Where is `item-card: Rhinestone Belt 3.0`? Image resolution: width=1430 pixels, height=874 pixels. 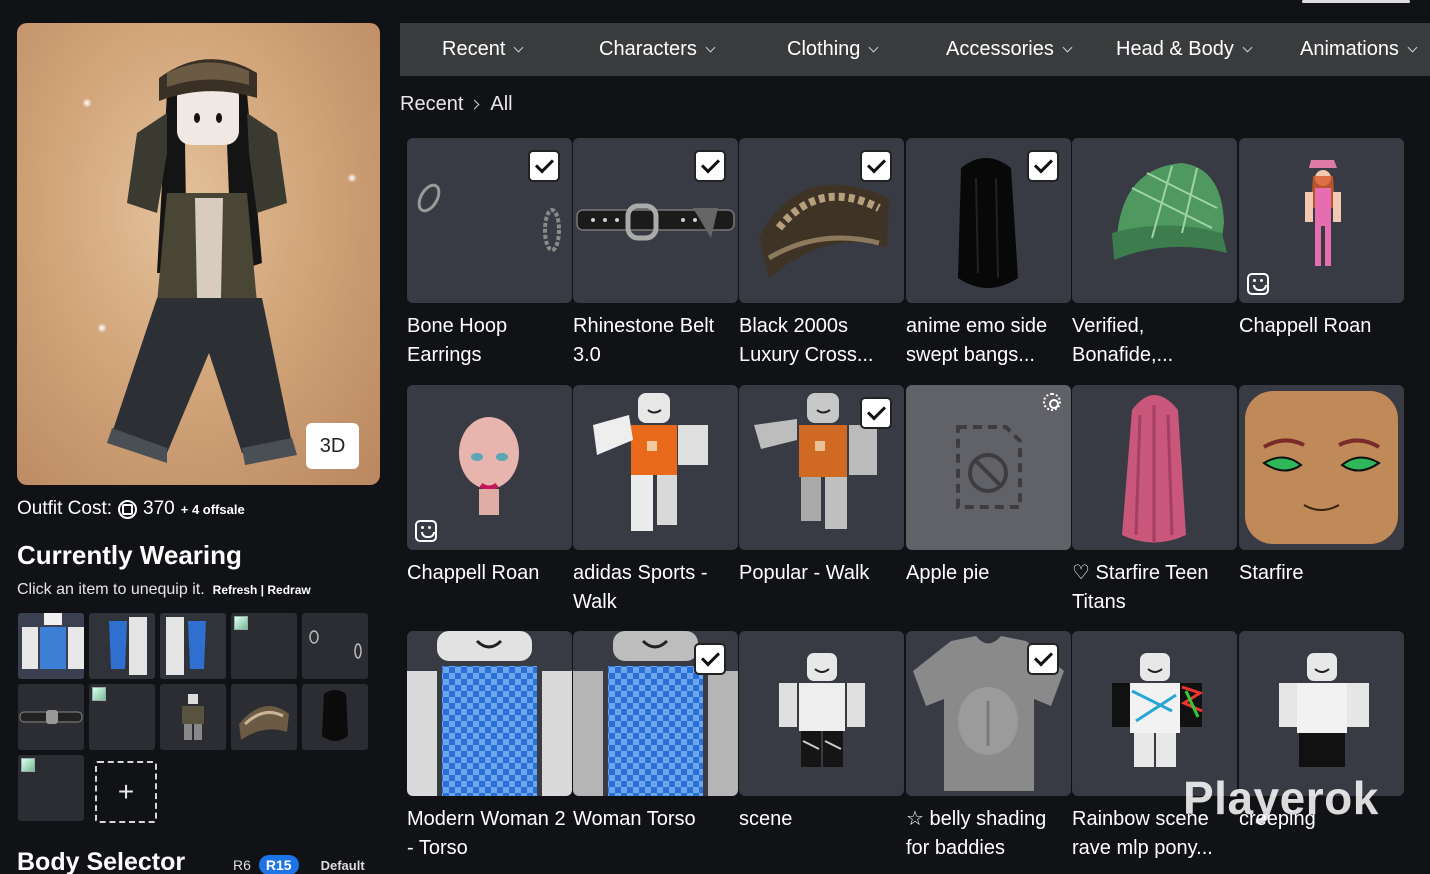 item-card: Rhinestone Belt 3.0 is located at coordinates (655, 254).